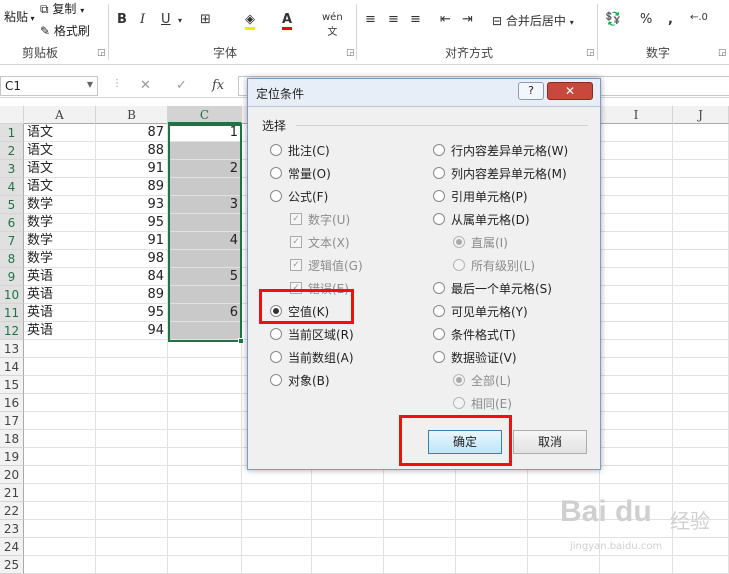  Describe the element at coordinates (205, 241) in the screenshot. I see `cell-c: 4` at that location.